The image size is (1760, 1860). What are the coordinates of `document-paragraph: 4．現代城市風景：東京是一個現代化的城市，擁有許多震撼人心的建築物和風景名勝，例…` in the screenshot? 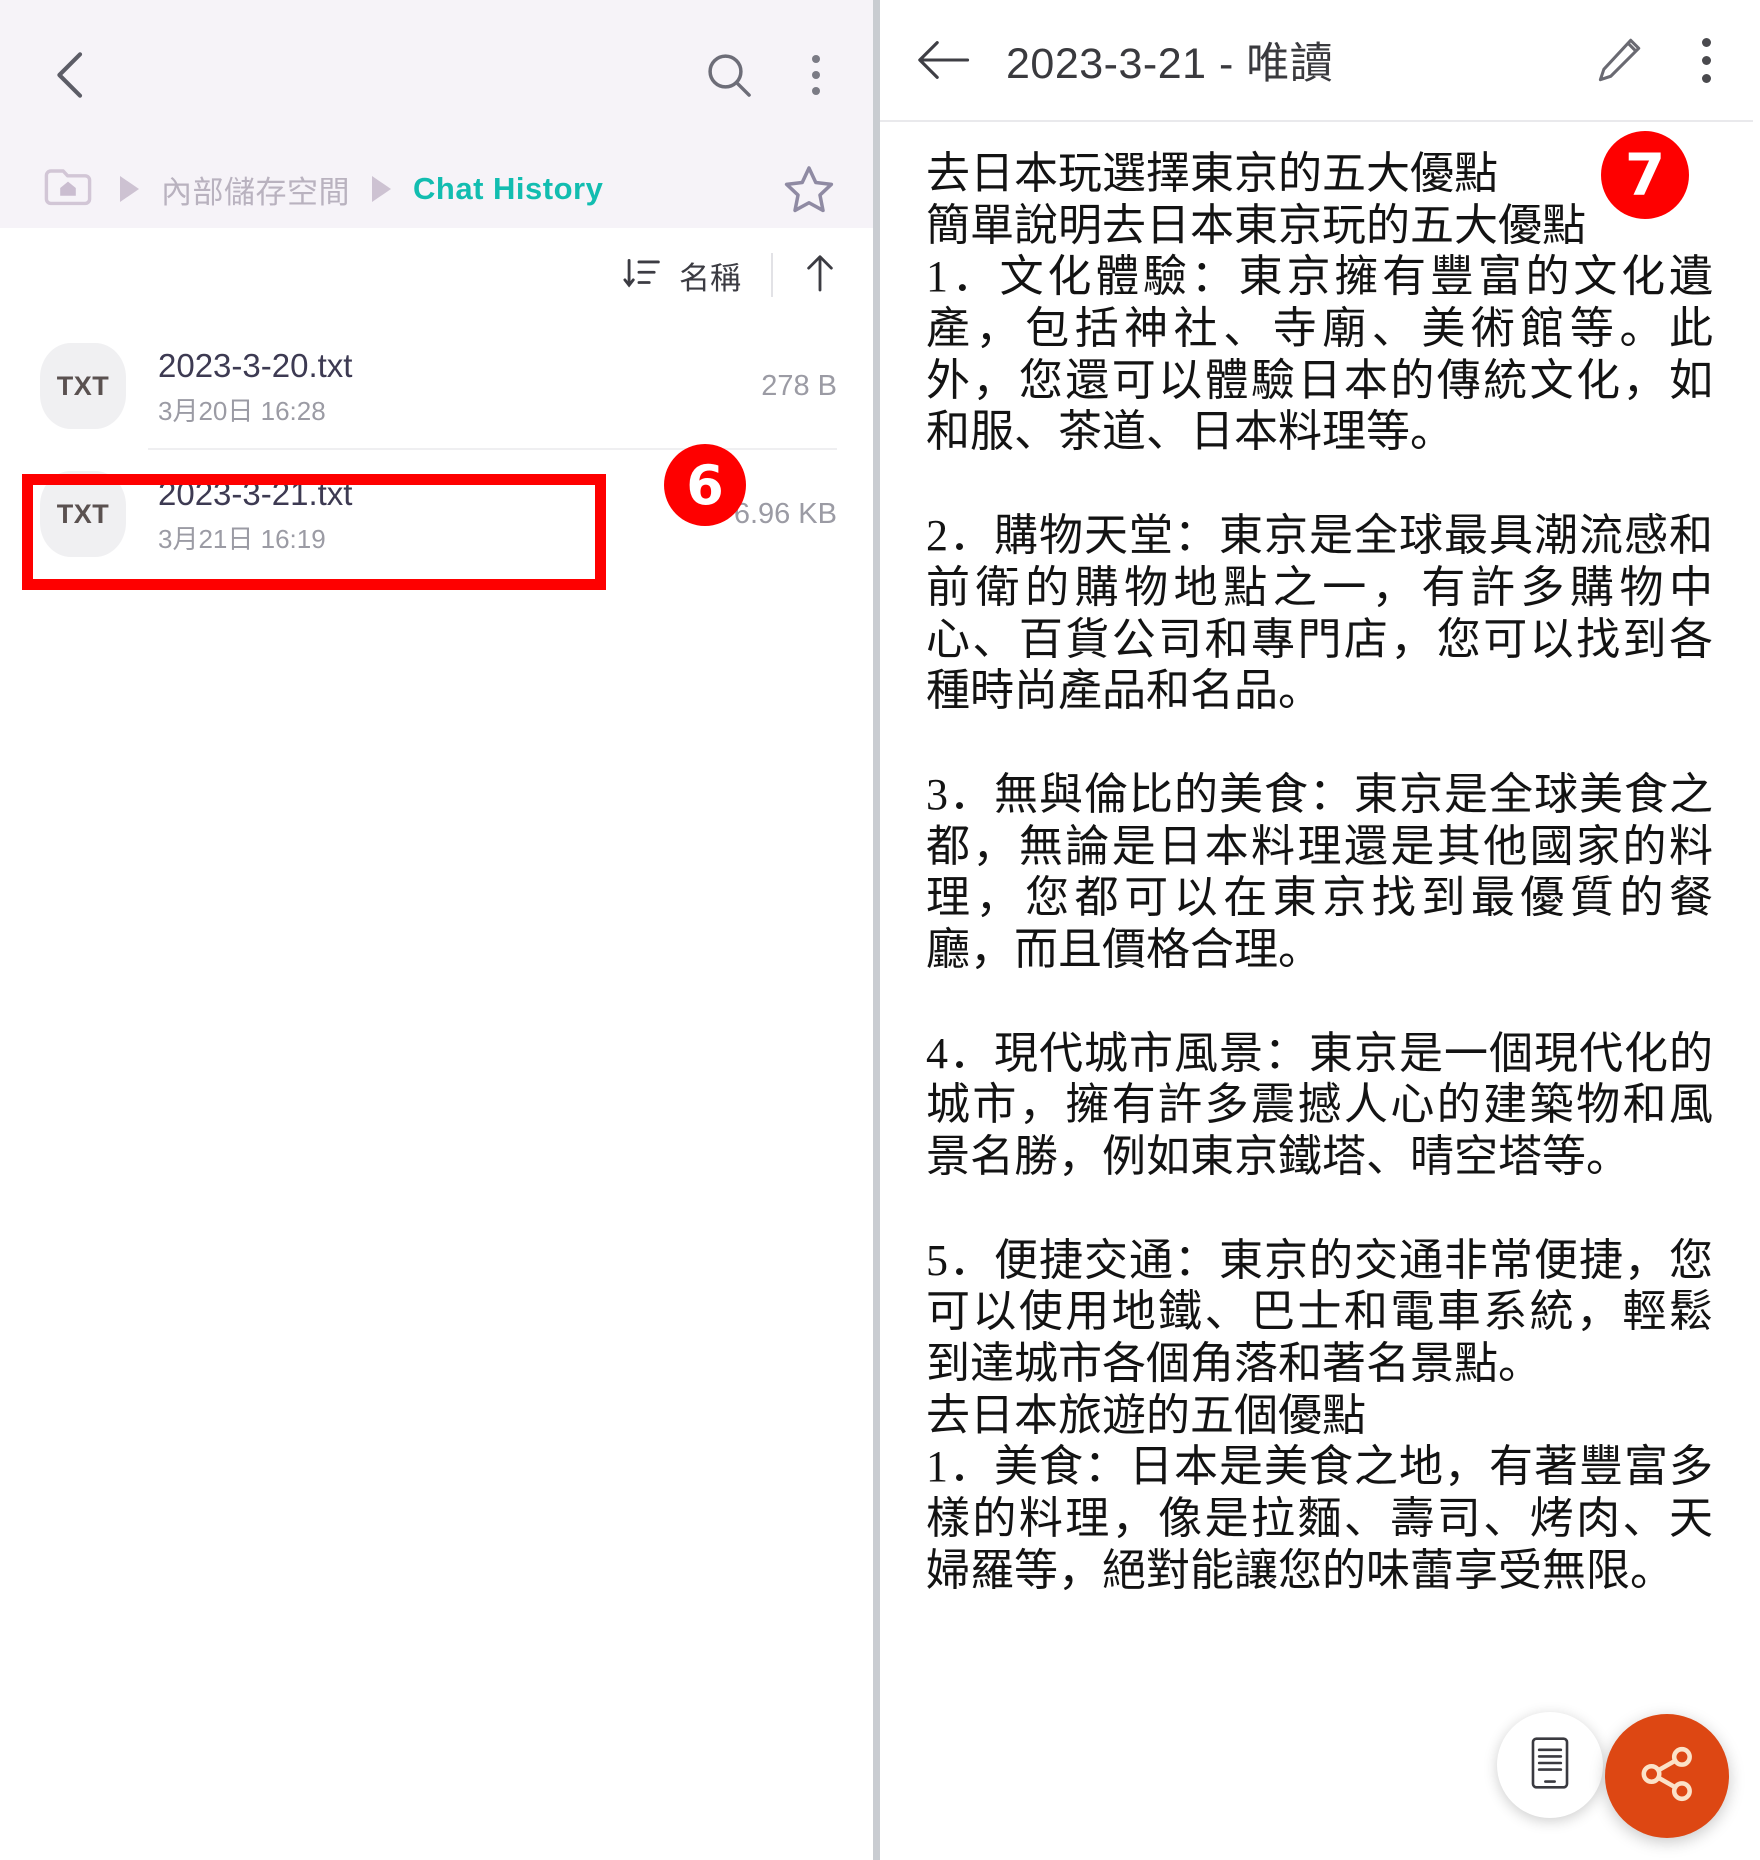 It's located at (1319, 1104).